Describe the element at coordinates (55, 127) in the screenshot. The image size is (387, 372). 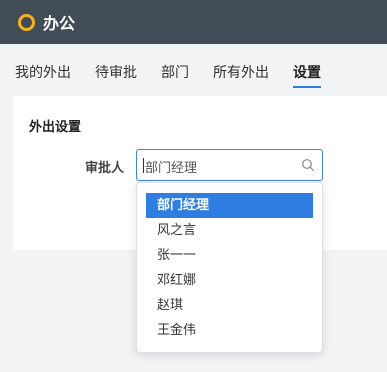
I see `section-title: 外出设置` at that location.